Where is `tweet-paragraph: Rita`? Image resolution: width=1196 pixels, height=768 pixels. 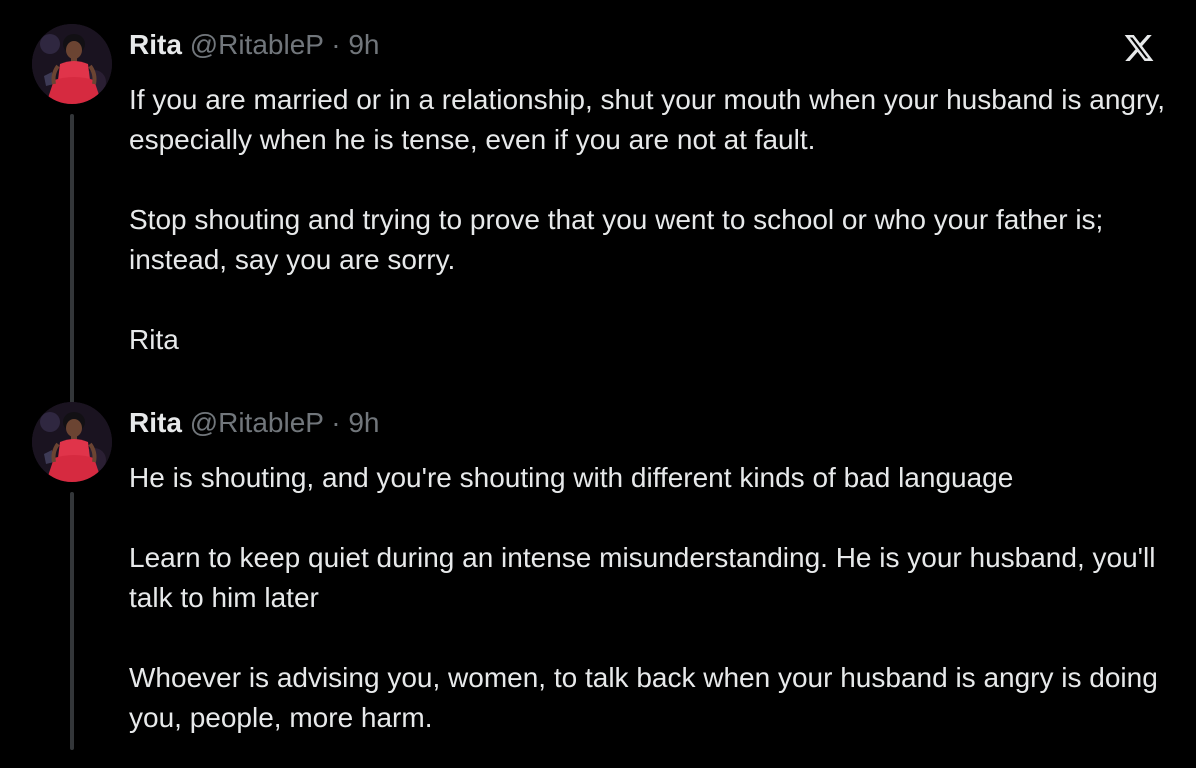 tweet-paragraph: Rita is located at coordinates (154, 339).